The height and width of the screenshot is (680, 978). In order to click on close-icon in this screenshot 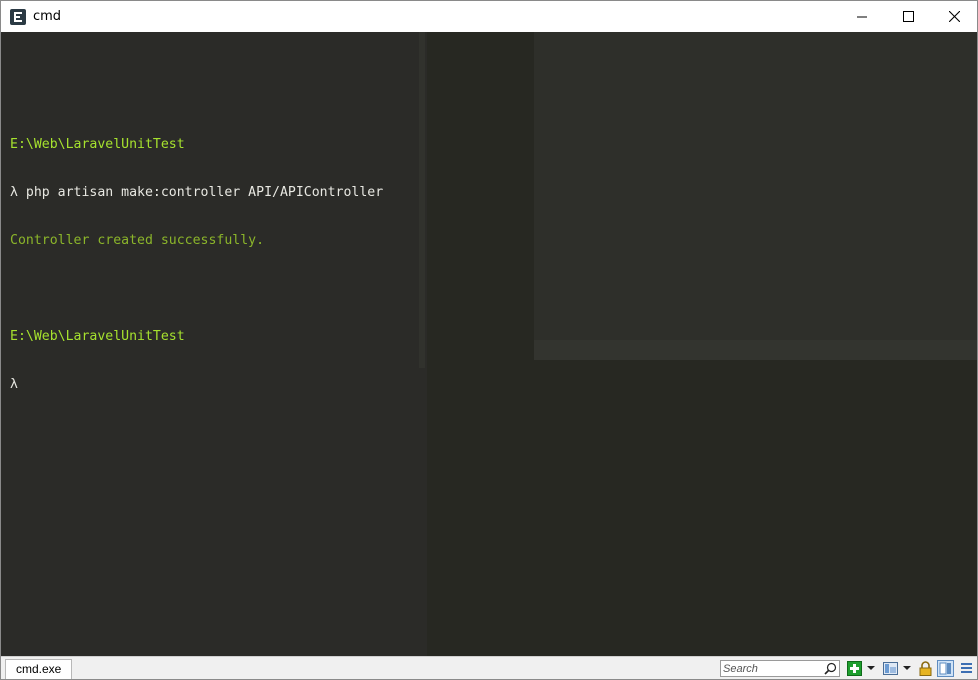, I will do `click(954, 16)`.